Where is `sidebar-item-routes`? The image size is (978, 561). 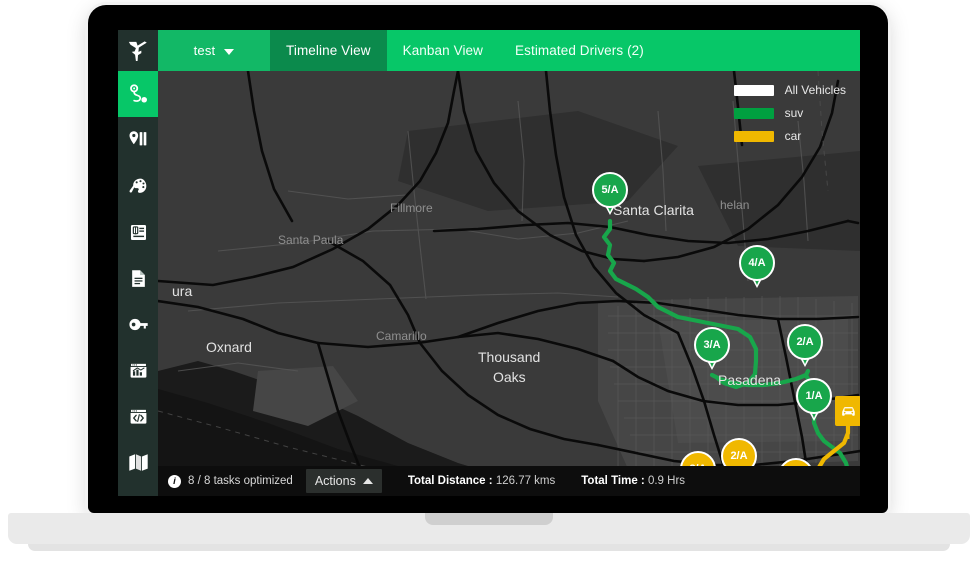
sidebar-item-routes is located at coordinates (138, 94).